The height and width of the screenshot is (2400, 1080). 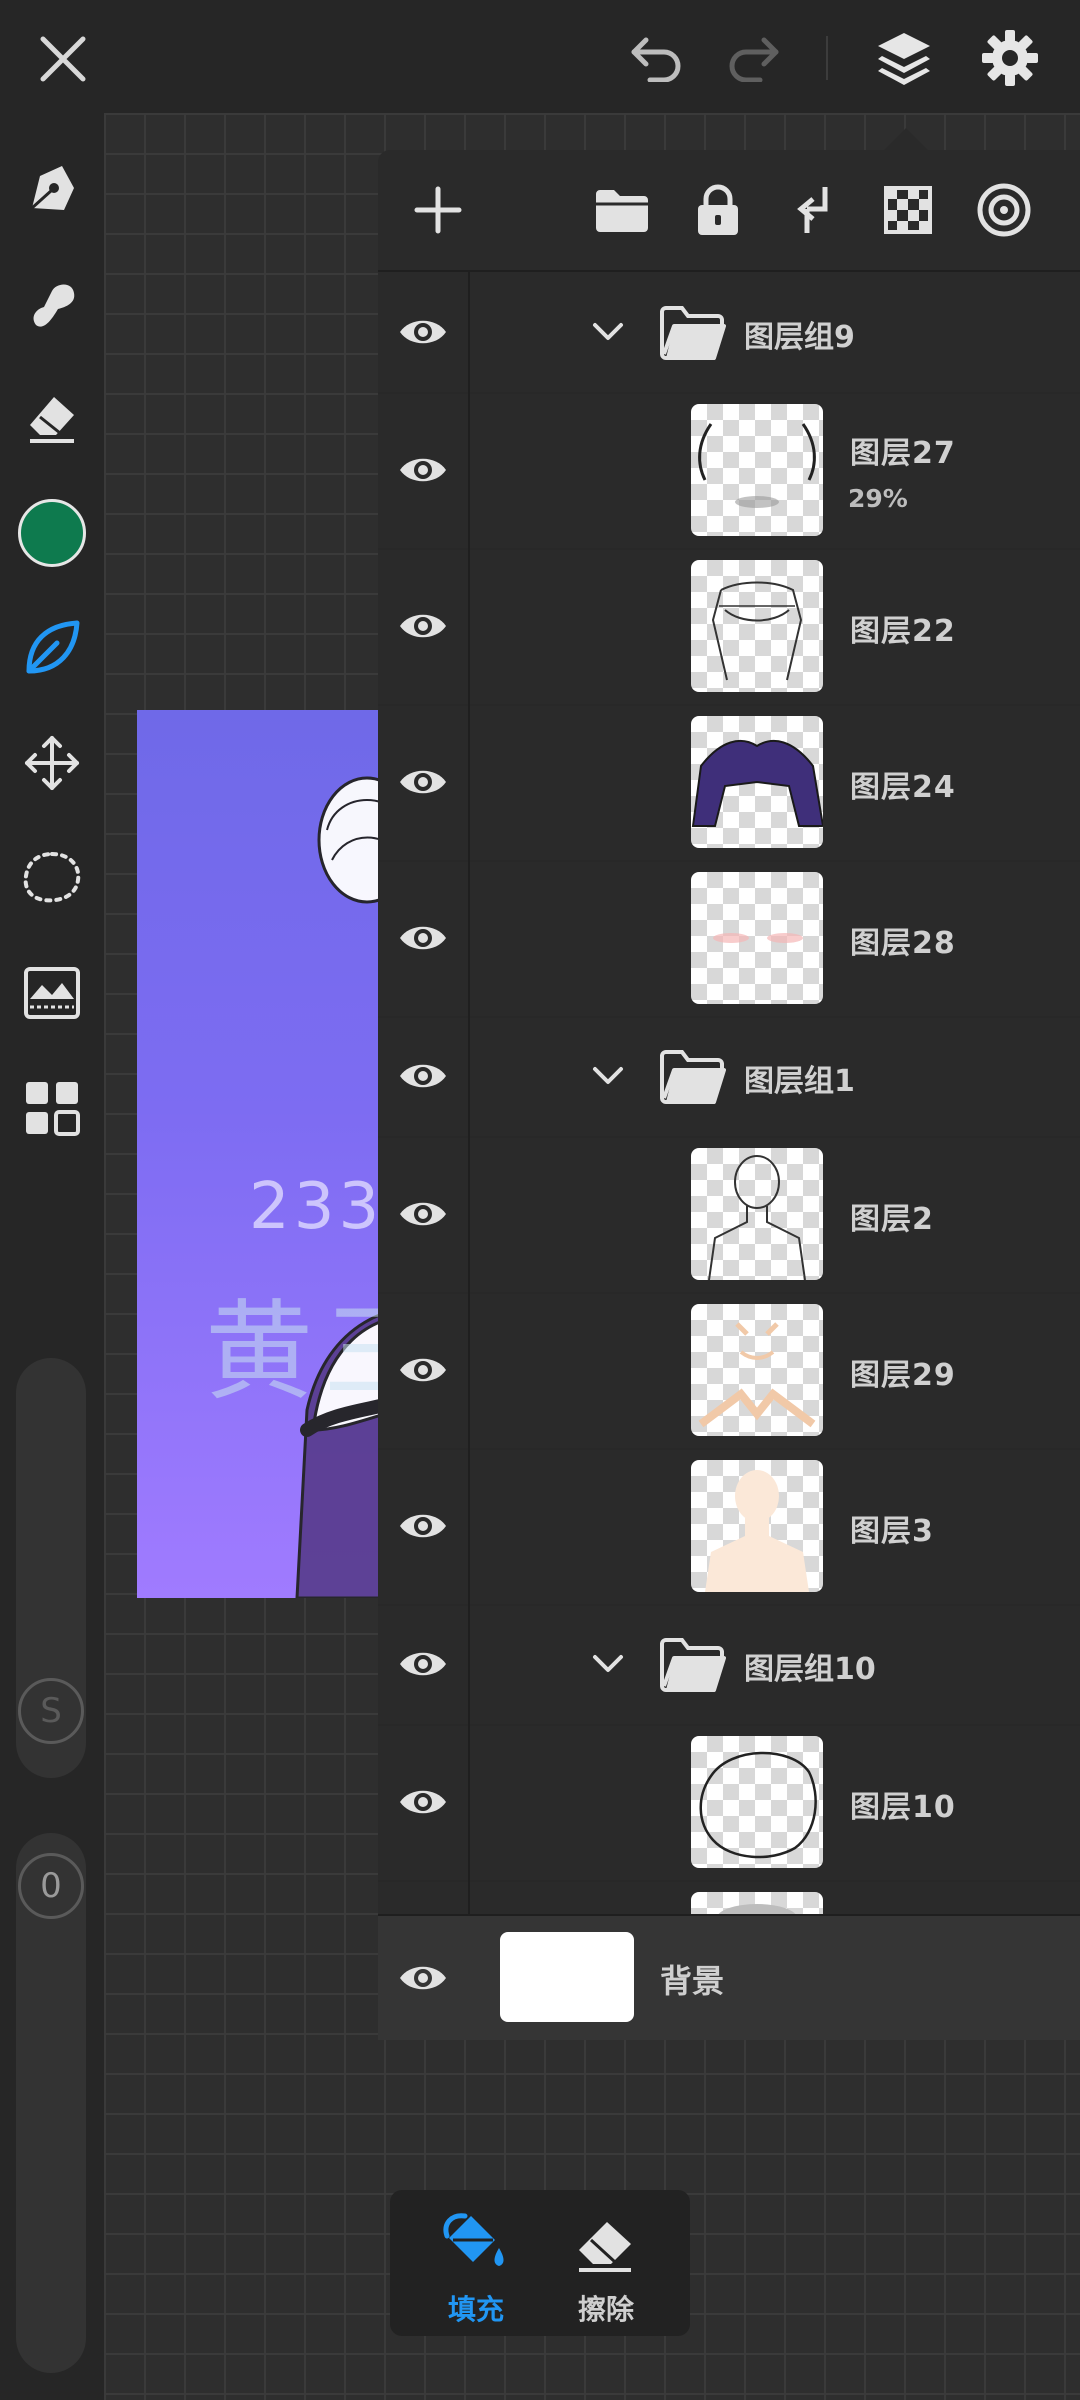 What do you see at coordinates (52, 1108) in the screenshot?
I see `more-tools-grid-icon` at bounding box center [52, 1108].